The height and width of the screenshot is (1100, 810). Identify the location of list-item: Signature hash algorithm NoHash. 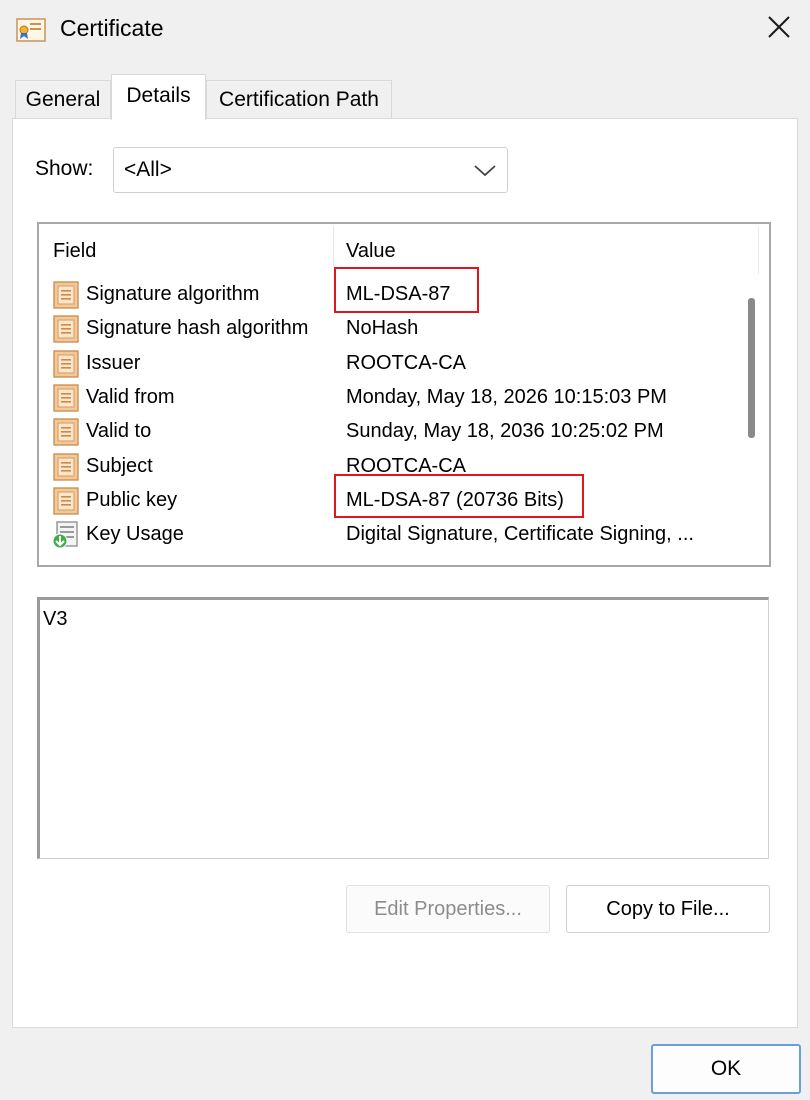
(389, 328).